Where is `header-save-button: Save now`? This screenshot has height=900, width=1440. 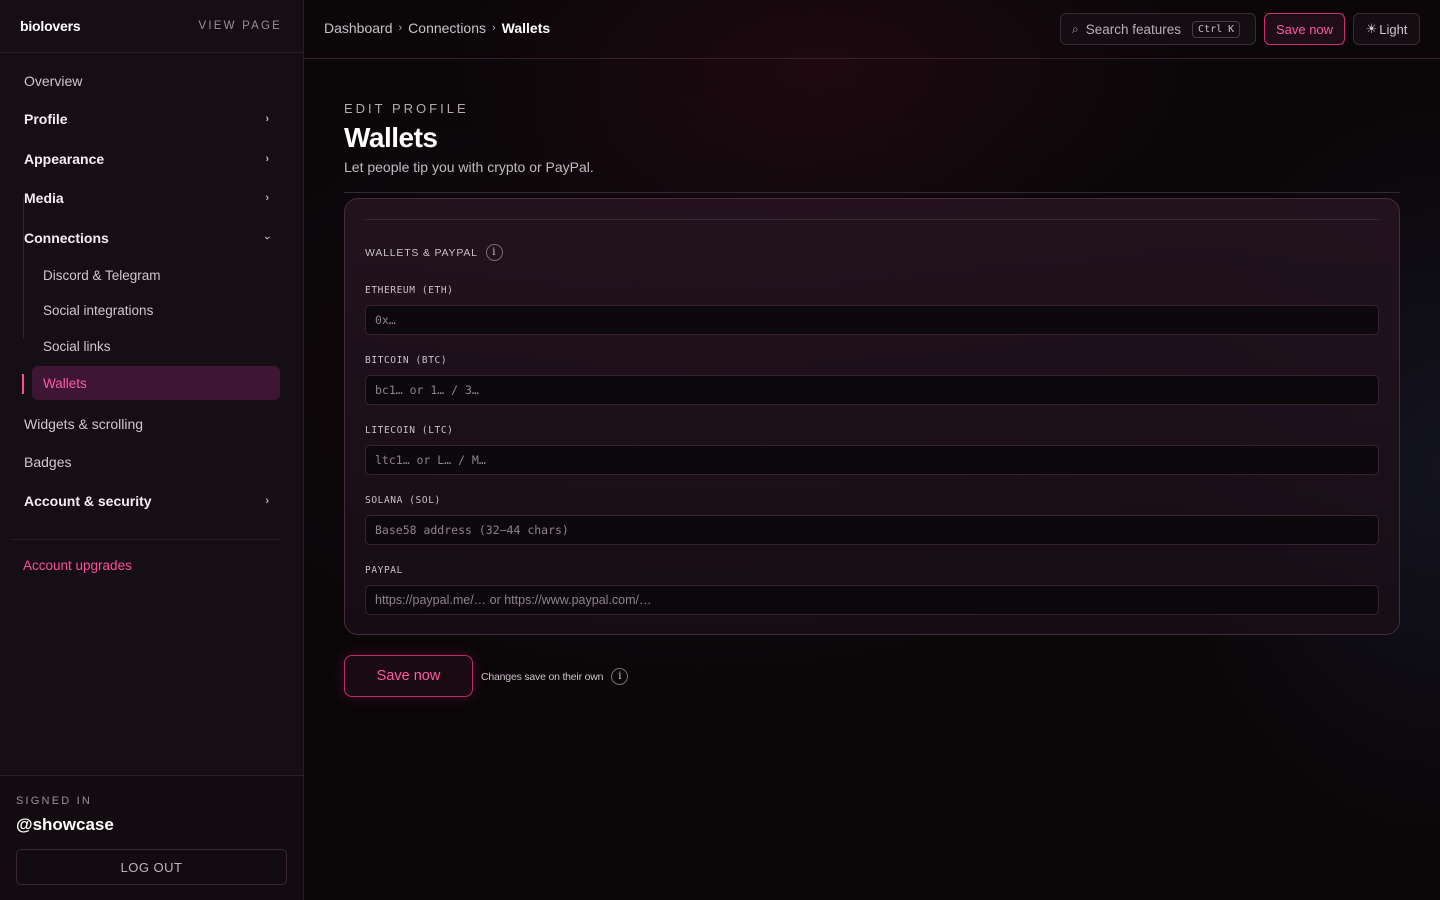
header-save-button: Save now is located at coordinates (1304, 29).